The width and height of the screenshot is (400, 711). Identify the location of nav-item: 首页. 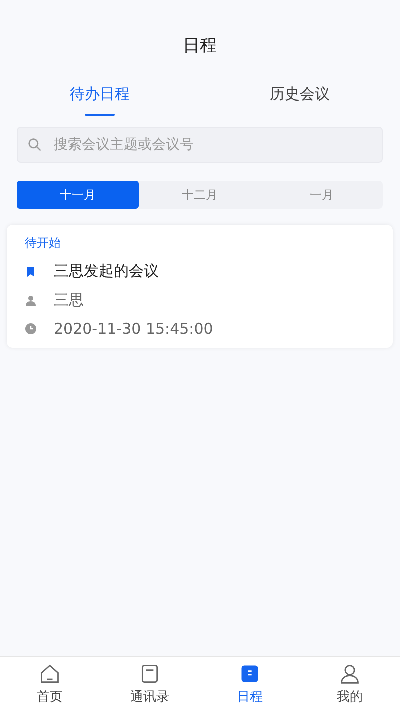
(50, 684).